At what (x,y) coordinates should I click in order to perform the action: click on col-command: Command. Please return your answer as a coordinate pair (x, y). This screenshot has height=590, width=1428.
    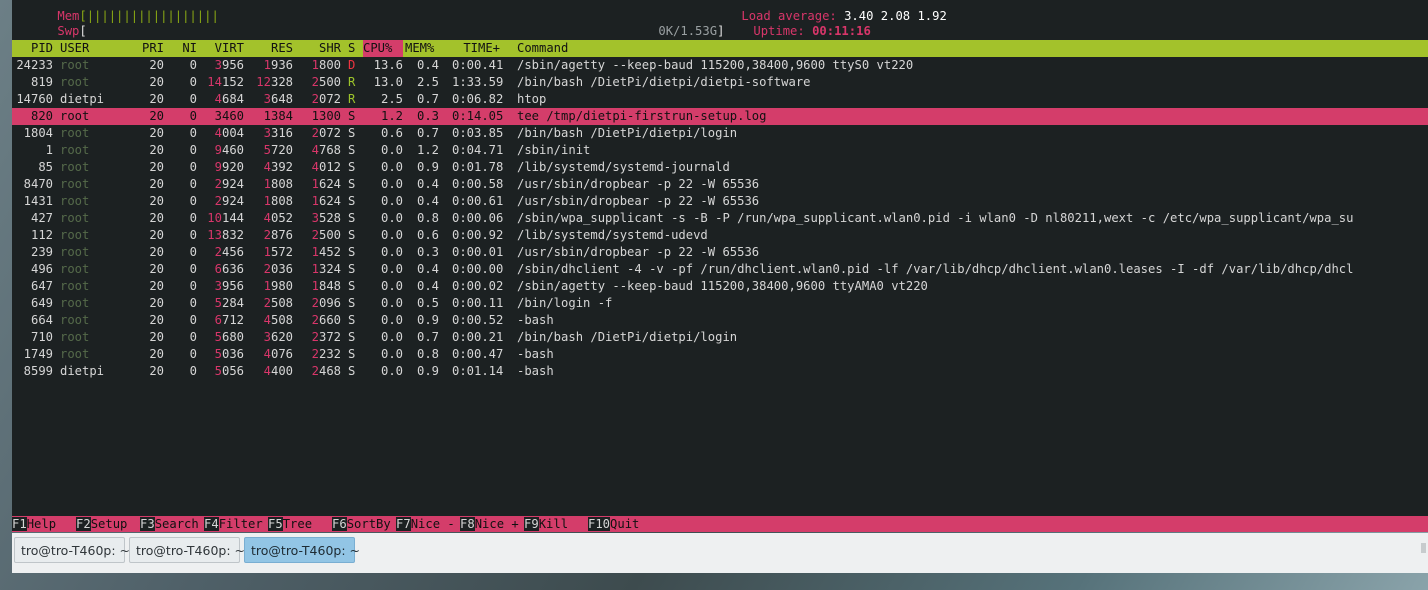
    Looking at the image, I should click on (542, 48).